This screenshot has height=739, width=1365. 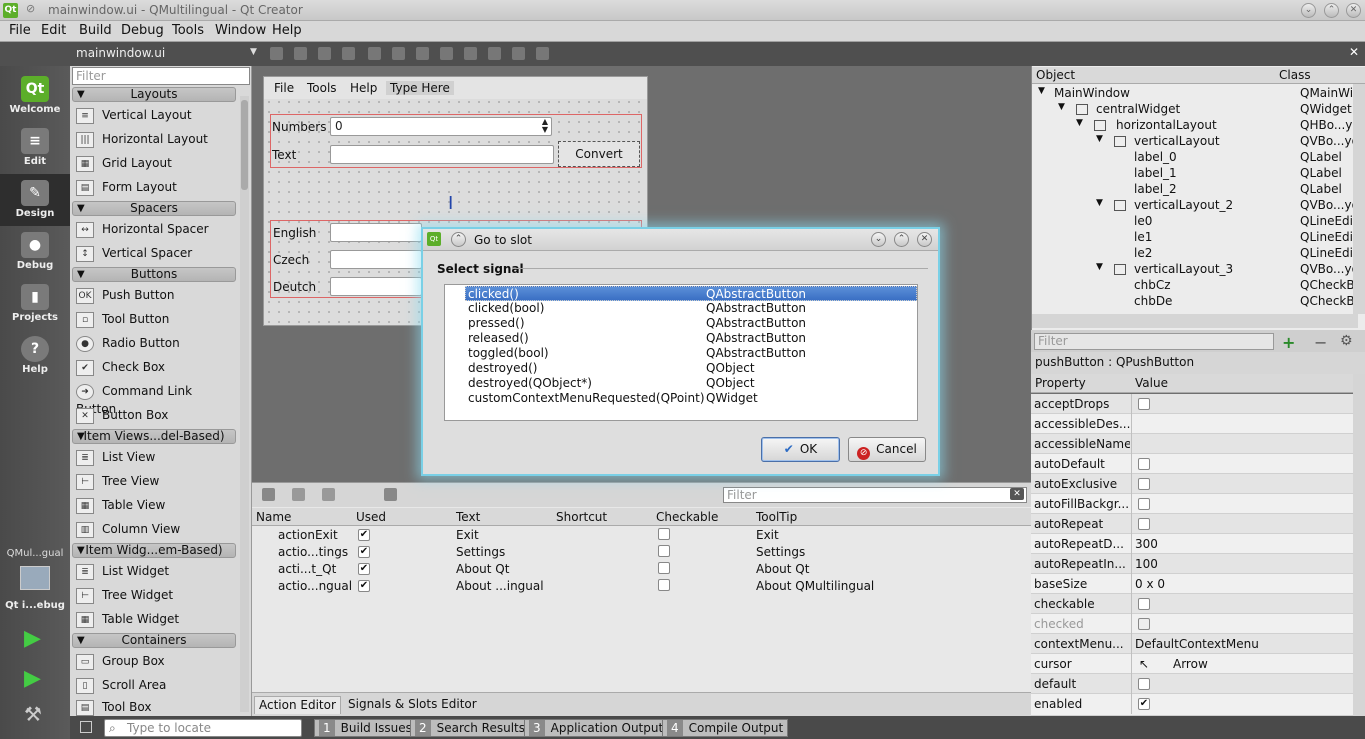 What do you see at coordinates (518, 53) in the screenshot?
I see `break-layout-icon` at bounding box center [518, 53].